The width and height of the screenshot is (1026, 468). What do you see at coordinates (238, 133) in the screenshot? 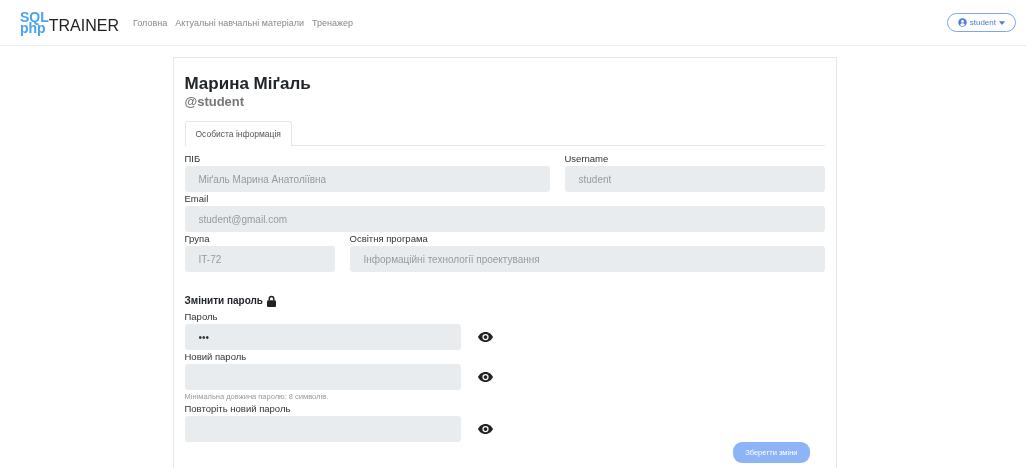
I see `tab: Особиста інформація` at bounding box center [238, 133].